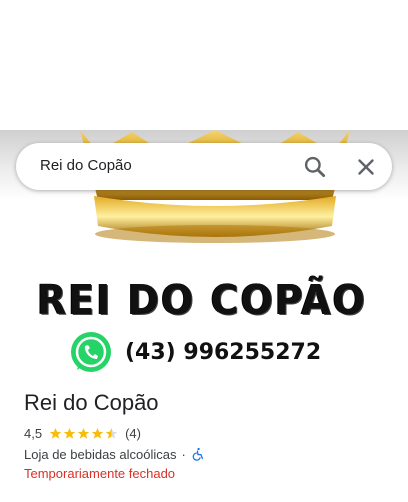  I want to click on place-title: Rei do Copão, so click(91, 402).